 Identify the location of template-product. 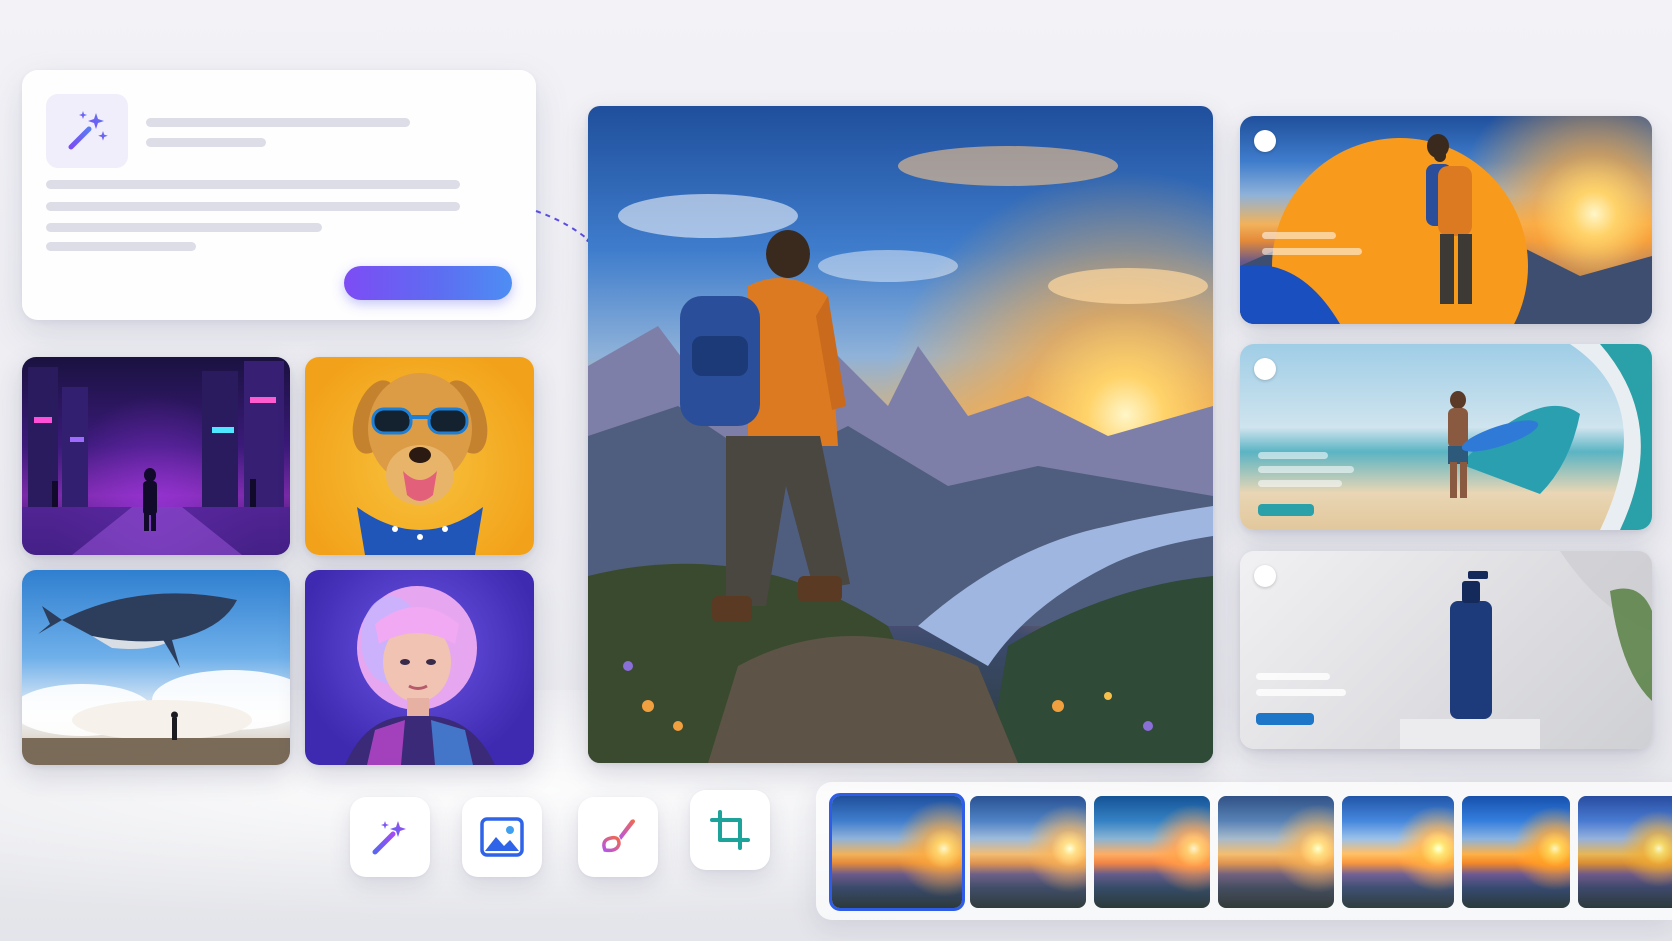
(1446, 650).